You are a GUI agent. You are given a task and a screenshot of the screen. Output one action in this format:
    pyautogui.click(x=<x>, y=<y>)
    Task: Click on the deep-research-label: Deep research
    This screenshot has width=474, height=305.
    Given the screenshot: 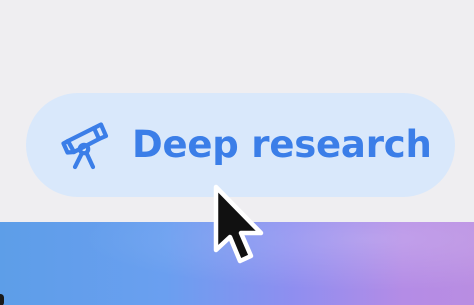 What is the action you would take?
    pyautogui.click(x=282, y=144)
    